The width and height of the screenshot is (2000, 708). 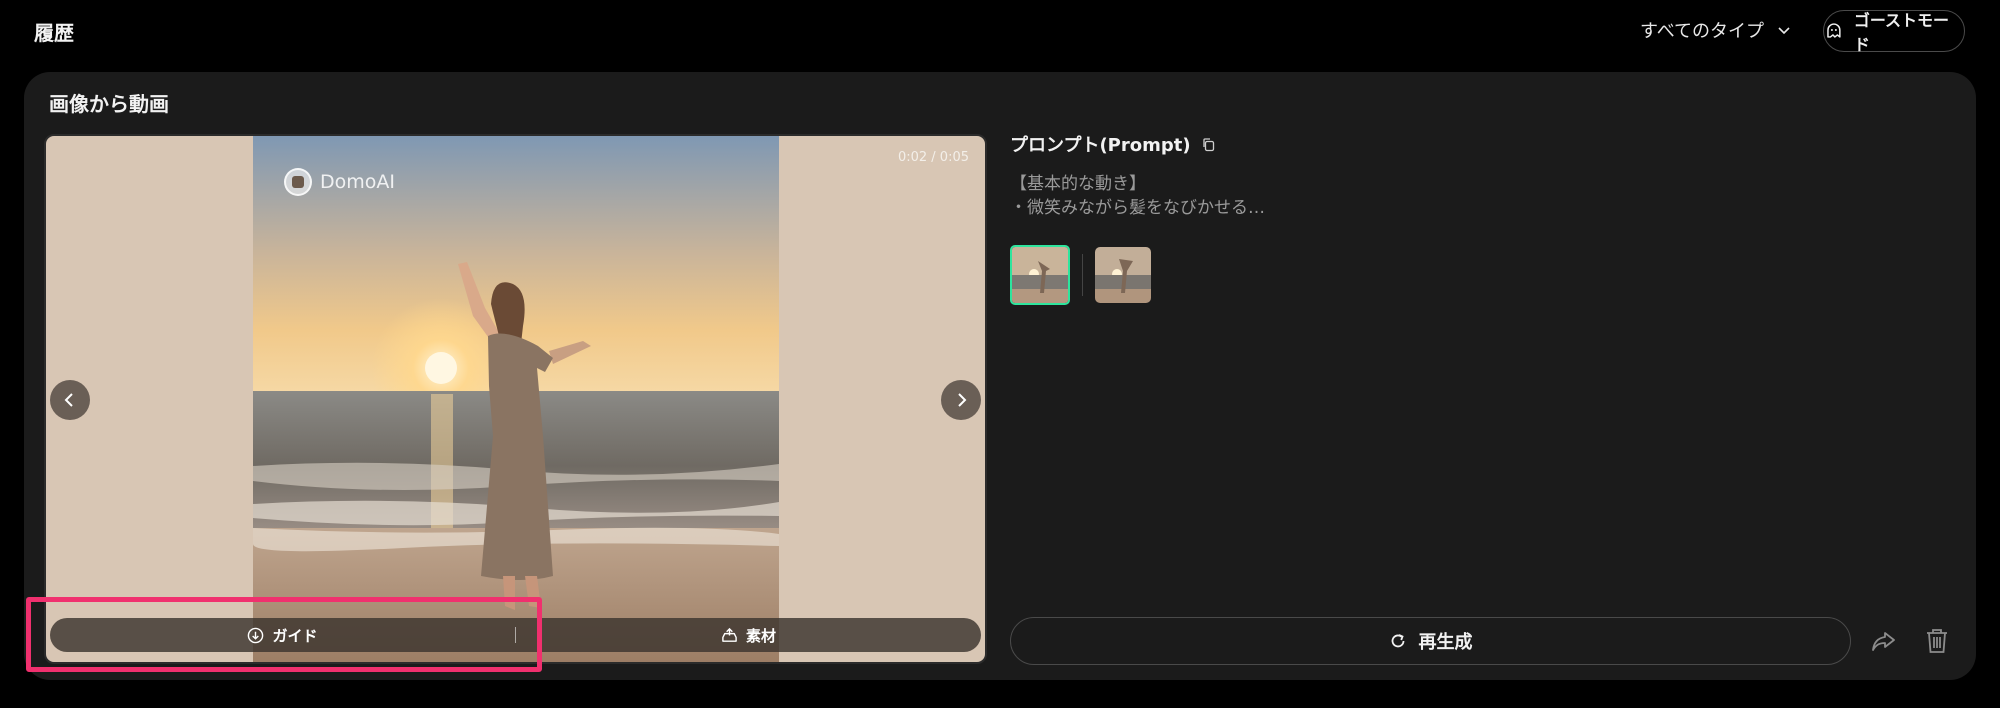 What do you see at coordinates (729, 634) in the screenshot?
I see `tray-upload-icon` at bounding box center [729, 634].